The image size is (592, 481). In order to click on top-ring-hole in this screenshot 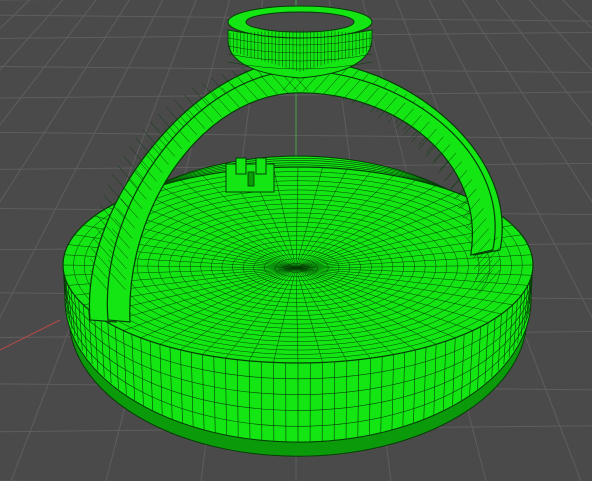, I will do `click(300, 22)`.